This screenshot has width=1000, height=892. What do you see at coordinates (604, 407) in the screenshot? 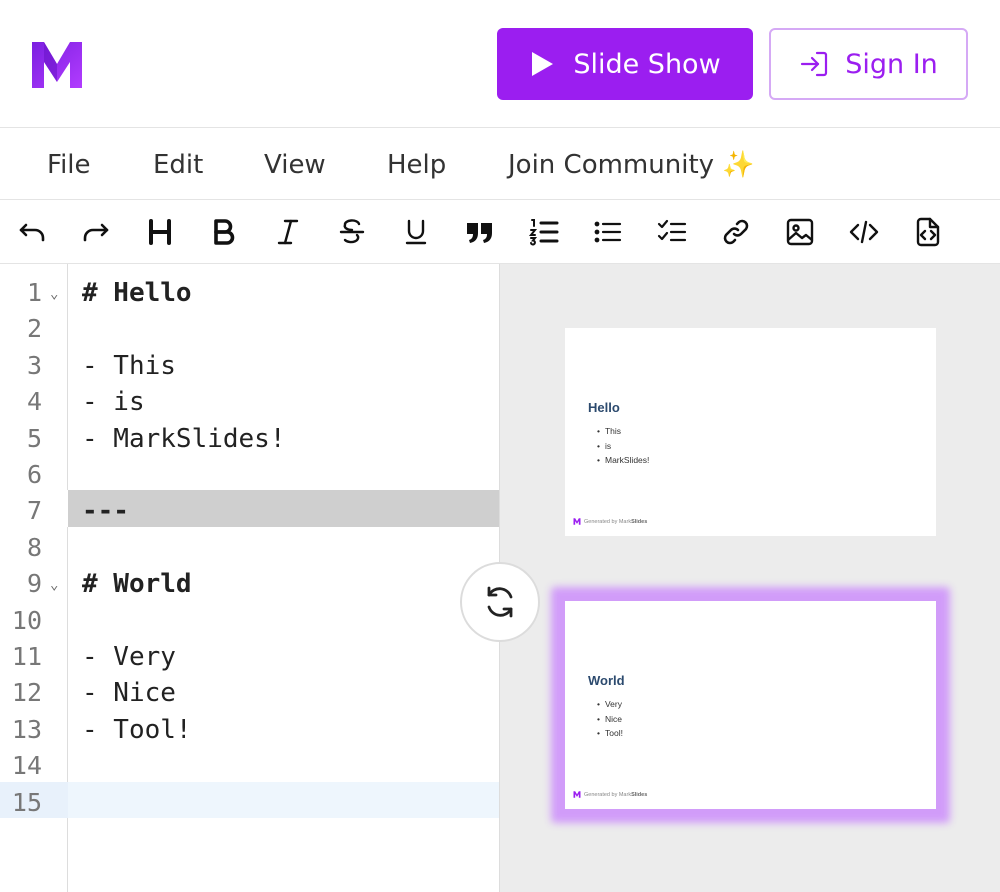
I see `slide-title: Hello` at bounding box center [604, 407].